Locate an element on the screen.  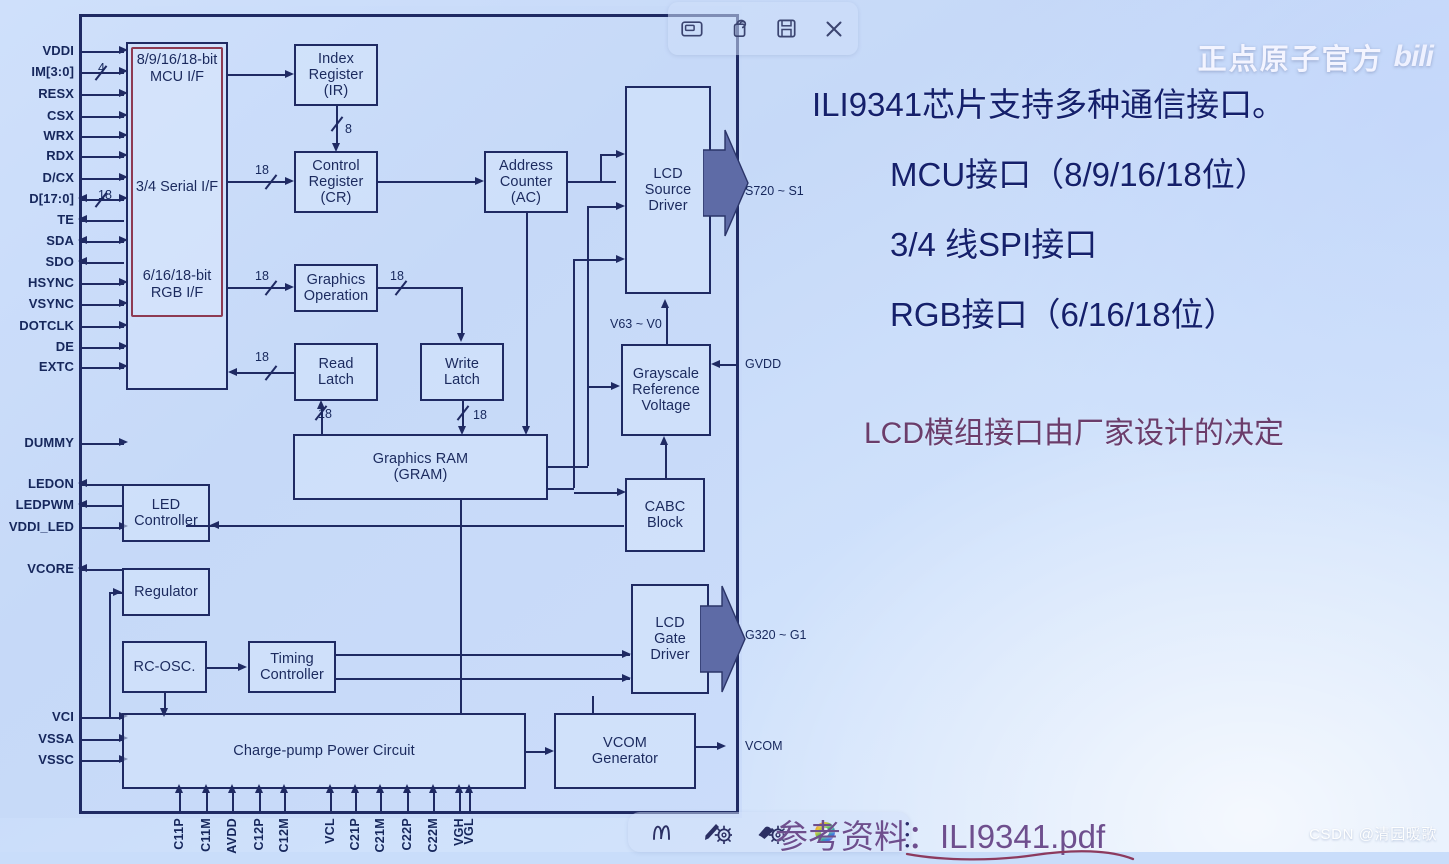
pin-label-vddi-led: VDDI_LED is located at coordinates (41, 526).